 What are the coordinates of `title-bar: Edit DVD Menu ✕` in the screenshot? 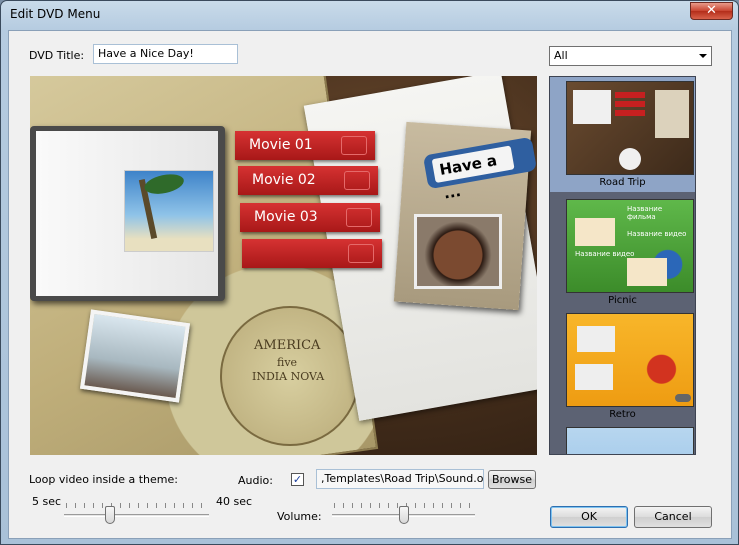 It's located at (369, 15).